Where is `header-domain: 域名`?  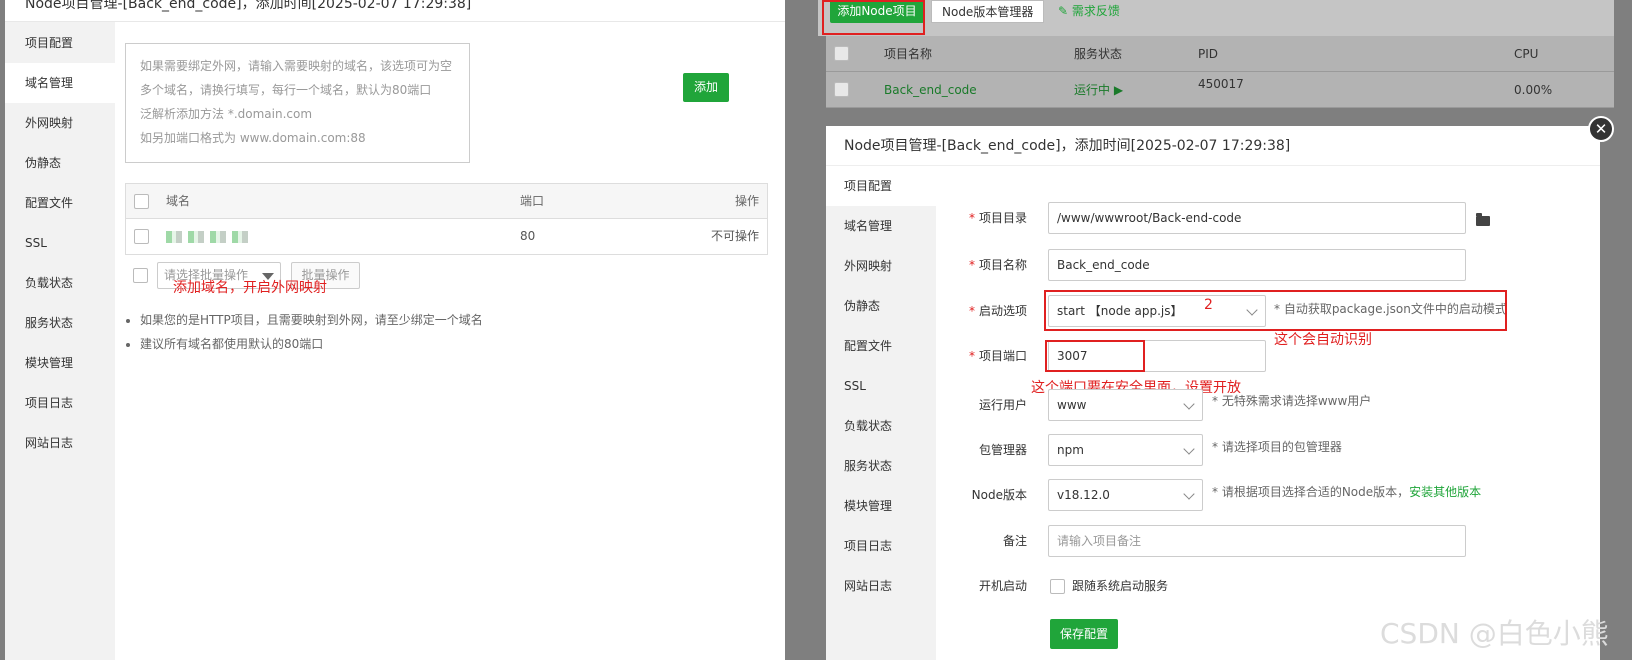 header-domain: 域名 is located at coordinates (178, 201).